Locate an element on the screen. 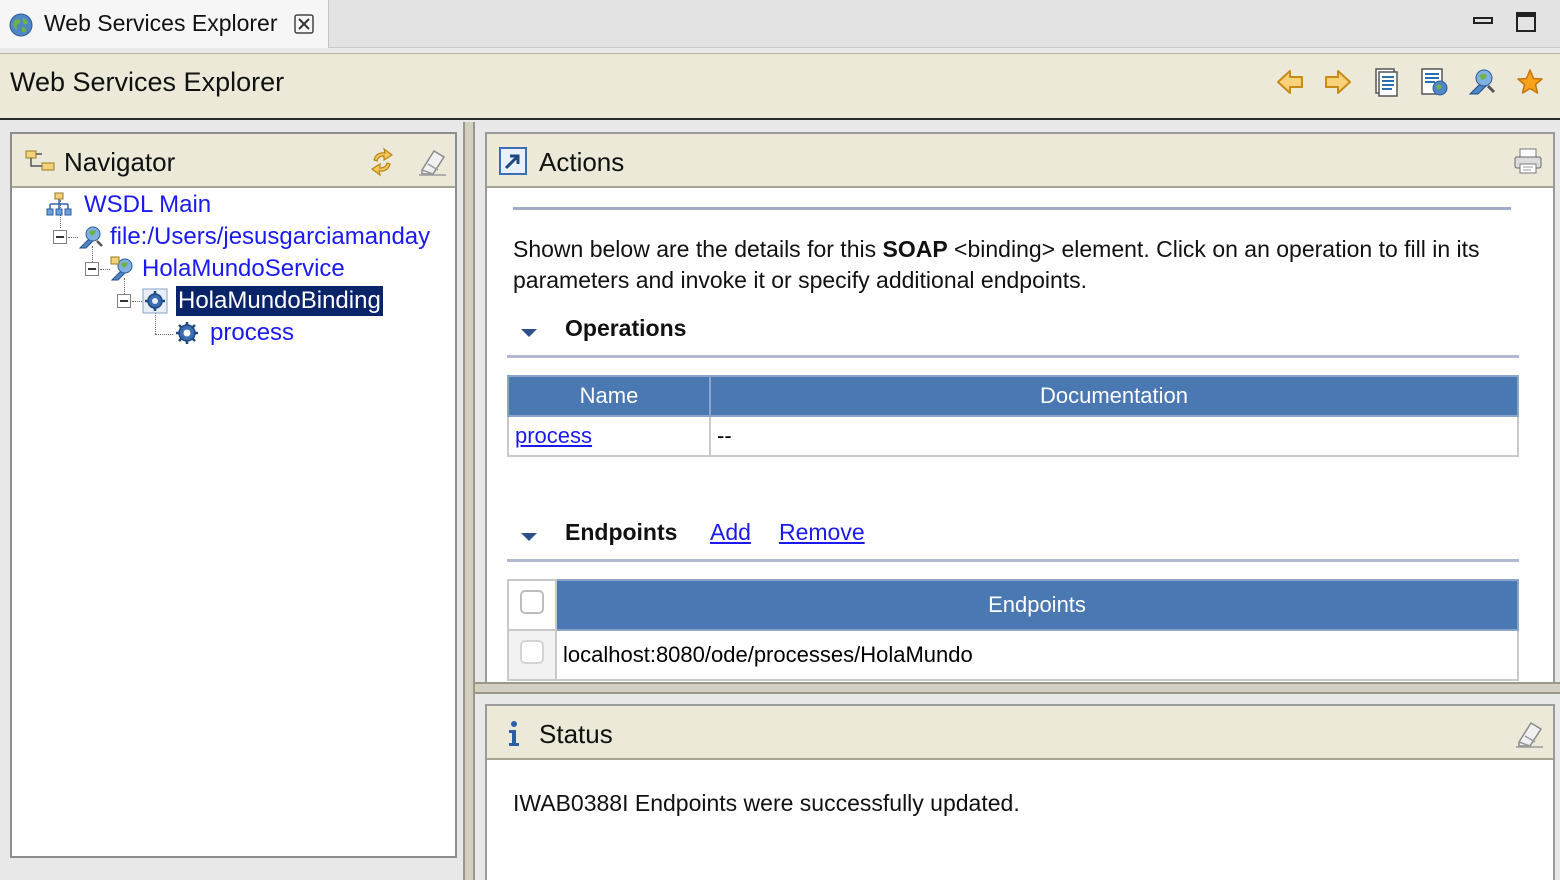  binding-icon is located at coordinates (155, 301).